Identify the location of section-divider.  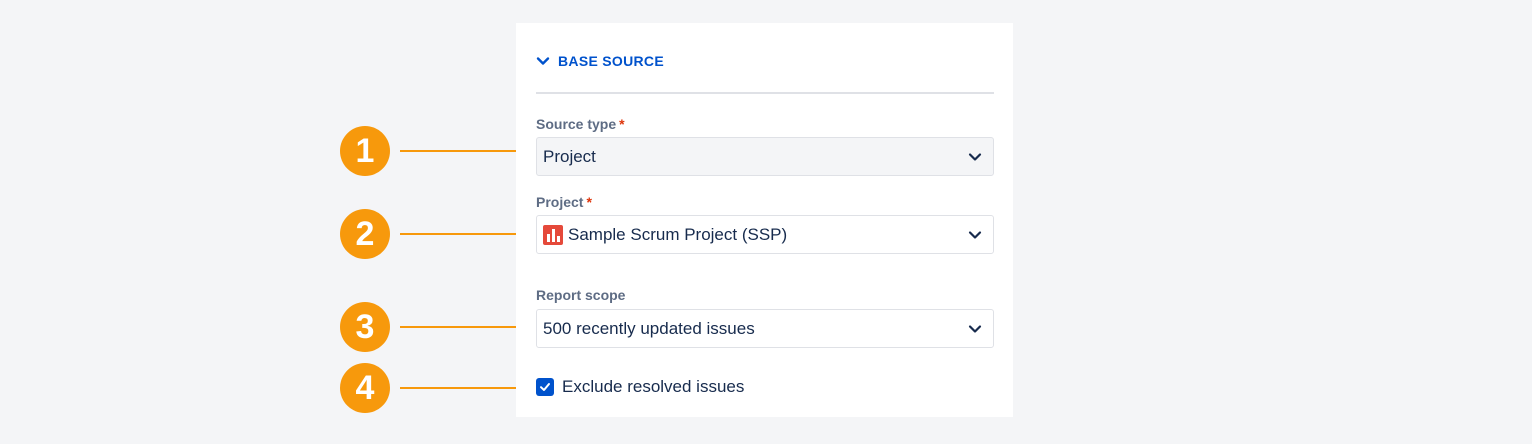
(765, 93).